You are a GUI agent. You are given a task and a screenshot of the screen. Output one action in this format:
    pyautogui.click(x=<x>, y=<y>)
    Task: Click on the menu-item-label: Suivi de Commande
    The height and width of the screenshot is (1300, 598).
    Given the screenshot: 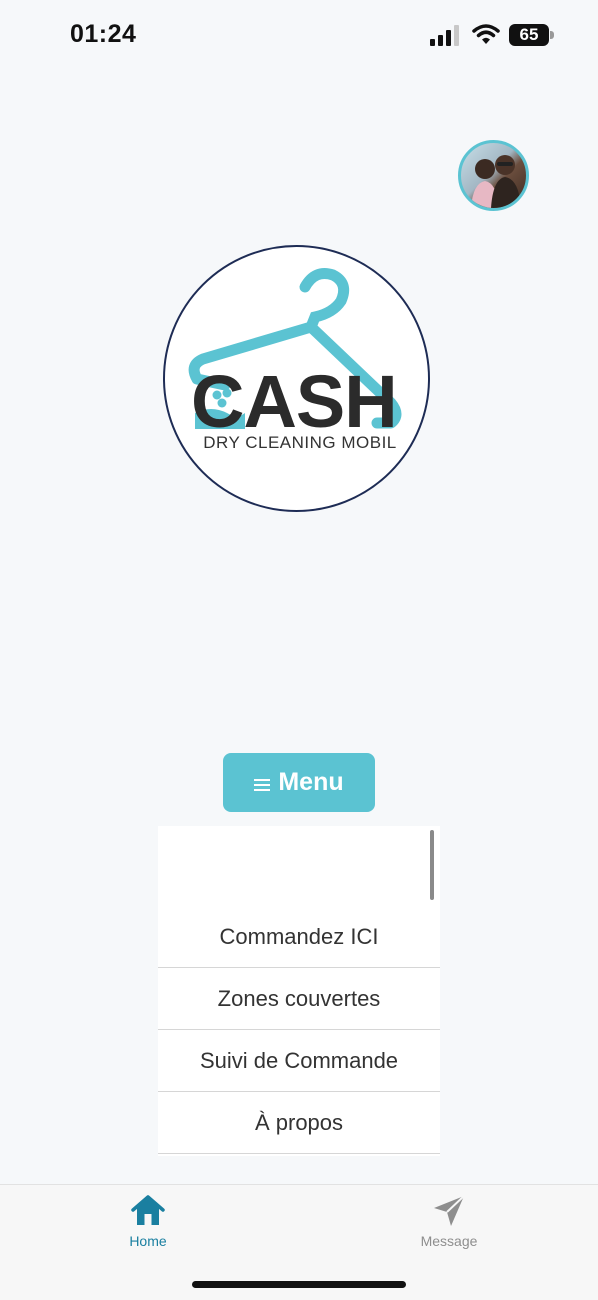 What is the action you would take?
    pyautogui.click(x=299, y=1060)
    